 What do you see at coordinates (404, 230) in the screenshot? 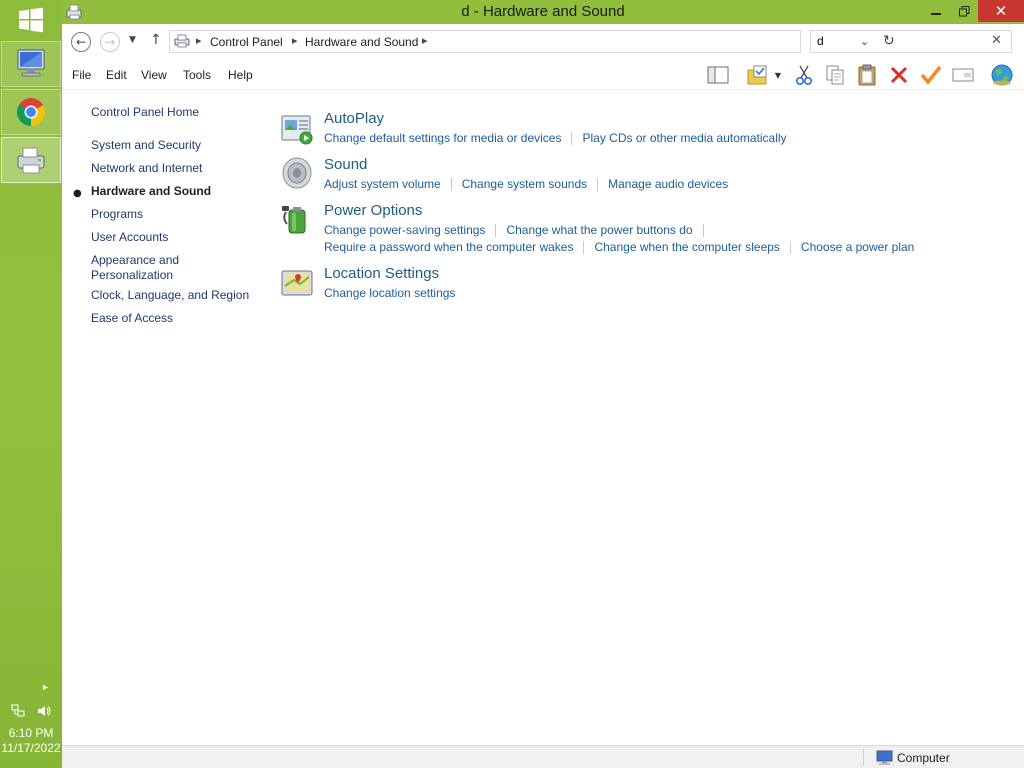
I see `link-change-power-saving-settings: Change power-saving settings` at bounding box center [404, 230].